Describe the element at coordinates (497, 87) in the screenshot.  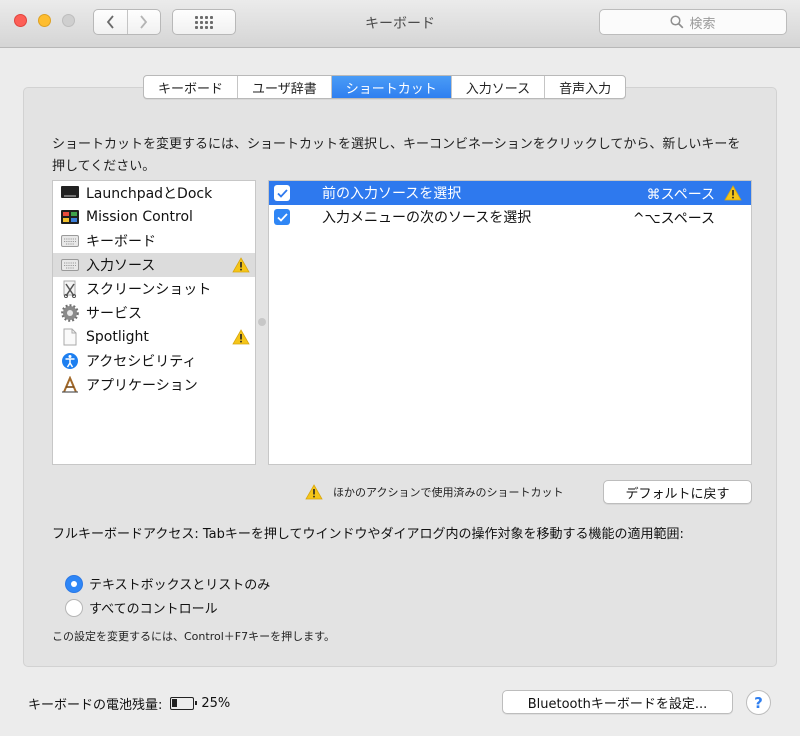
I see `tab-input-sources: 入力ソース` at that location.